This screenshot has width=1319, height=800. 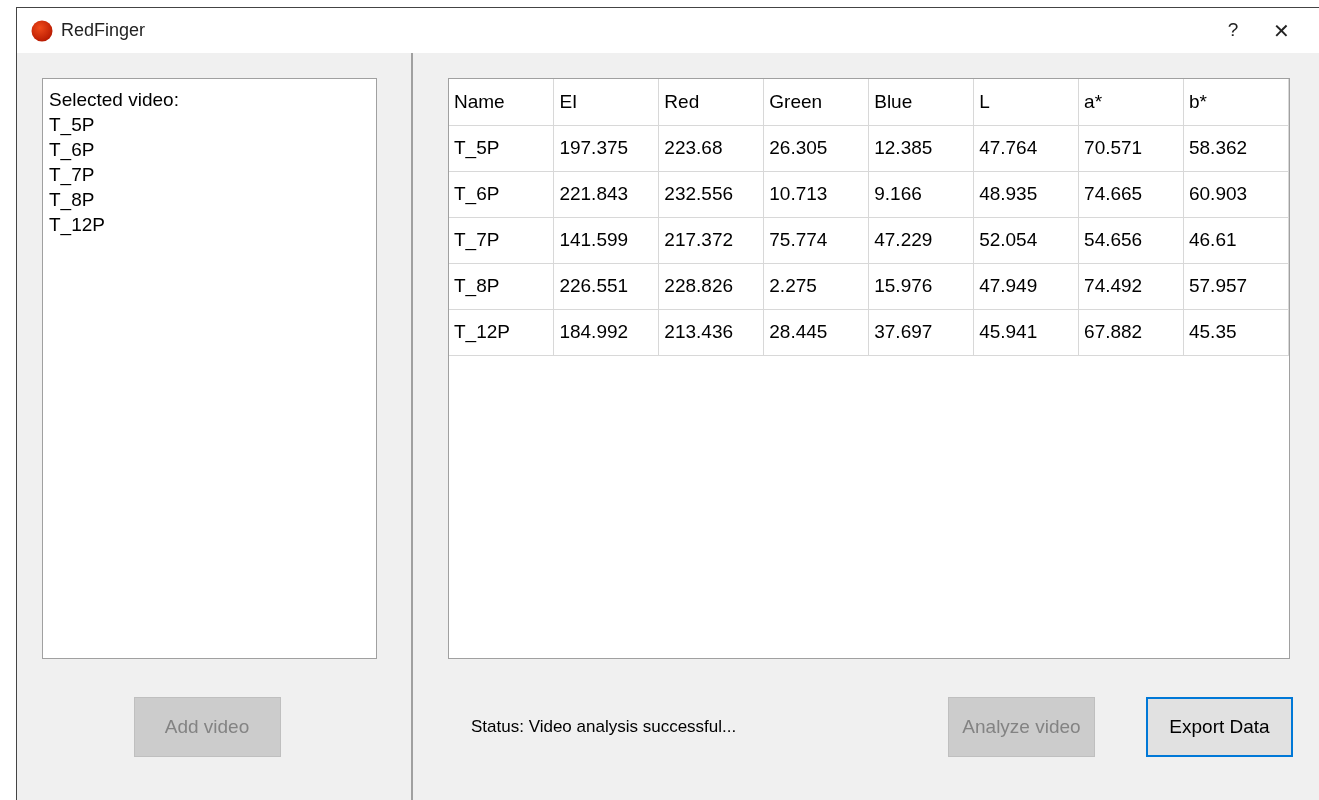 What do you see at coordinates (114, 100) in the screenshot?
I see `list-heading: Selected video:` at bounding box center [114, 100].